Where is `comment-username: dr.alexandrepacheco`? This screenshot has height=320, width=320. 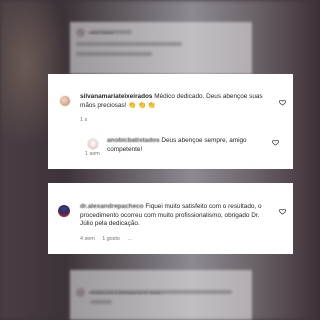 comment-username: dr.alexandrepacheco is located at coordinates (112, 206).